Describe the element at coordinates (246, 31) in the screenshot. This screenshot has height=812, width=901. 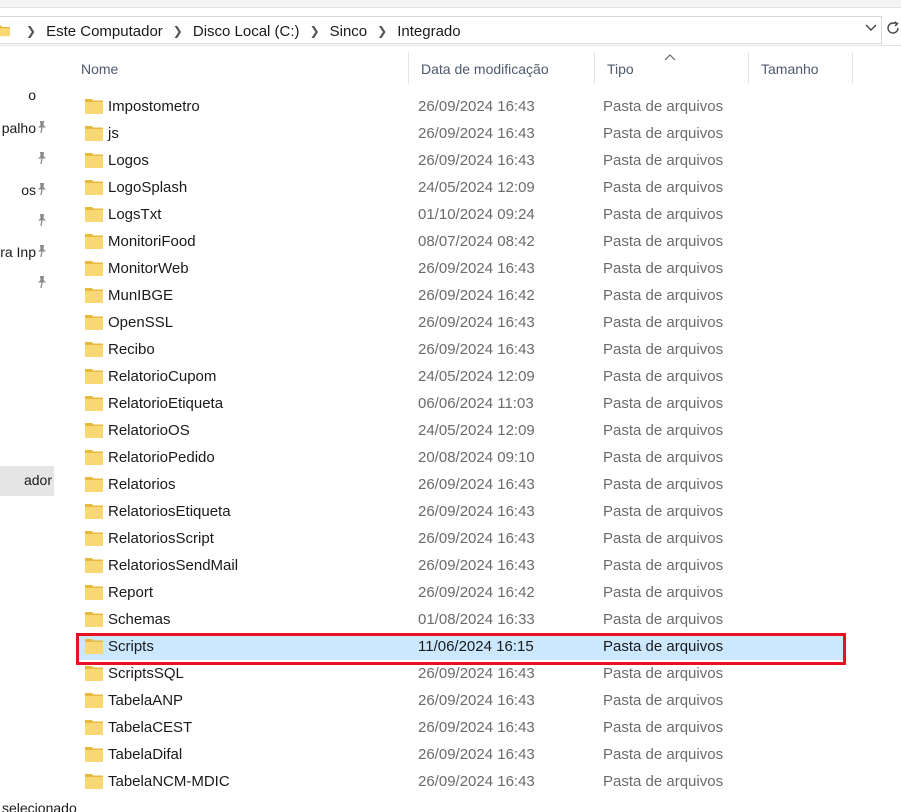
I see `breadcrumb-item: Disco Local (C:)` at that location.